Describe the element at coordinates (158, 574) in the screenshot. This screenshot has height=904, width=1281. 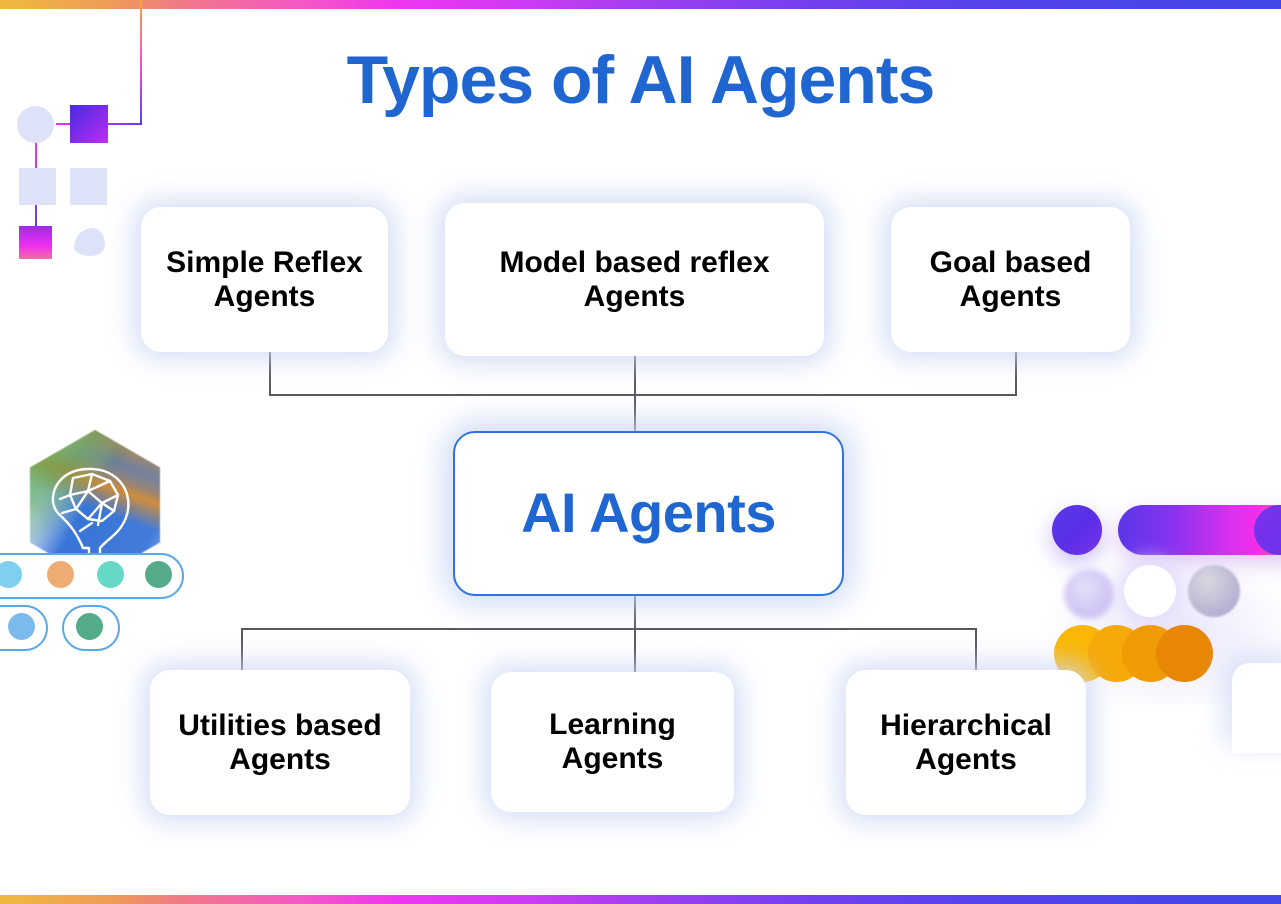
I see `decor-dot-4-icon` at that location.